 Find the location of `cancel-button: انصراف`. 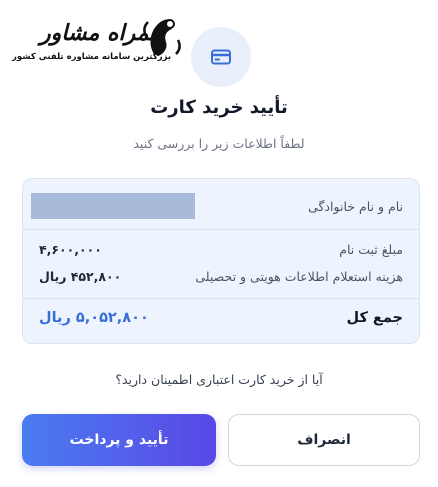

cancel-button: انصراف is located at coordinates (324, 440).